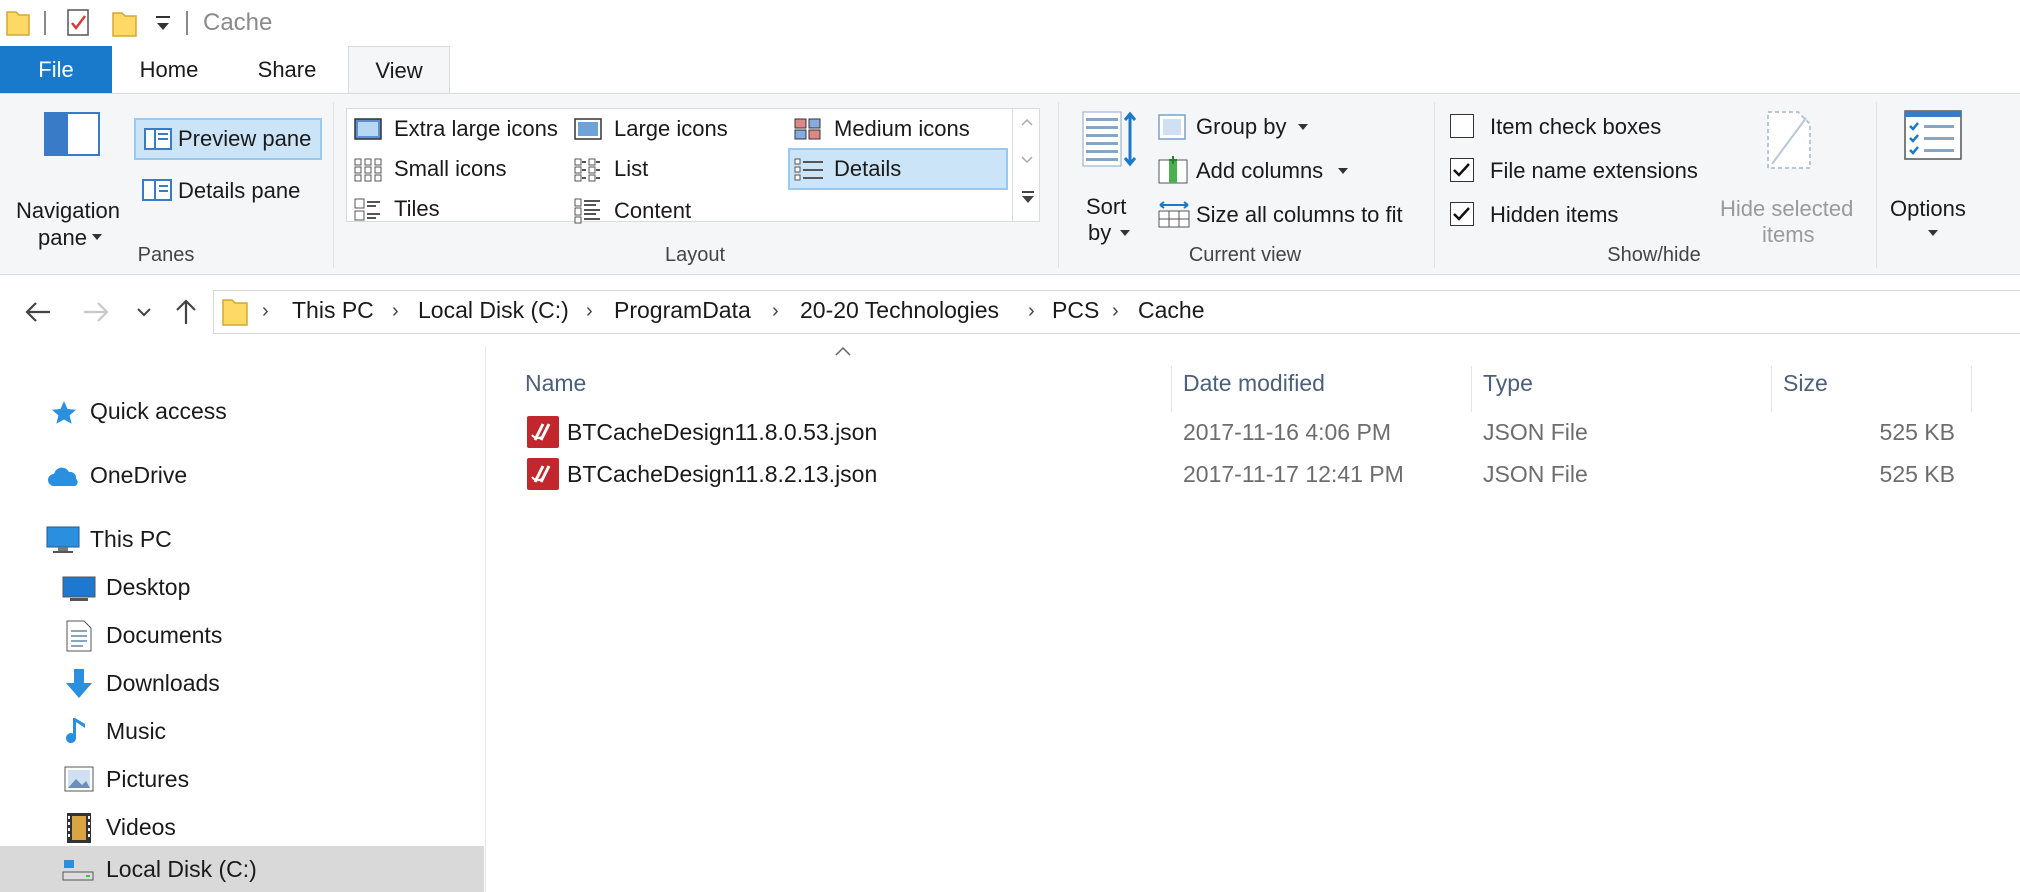  What do you see at coordinates (1028, 197) in the screenshot?
I see `expand-gallery-icon` at bounding box center [1028, 197].